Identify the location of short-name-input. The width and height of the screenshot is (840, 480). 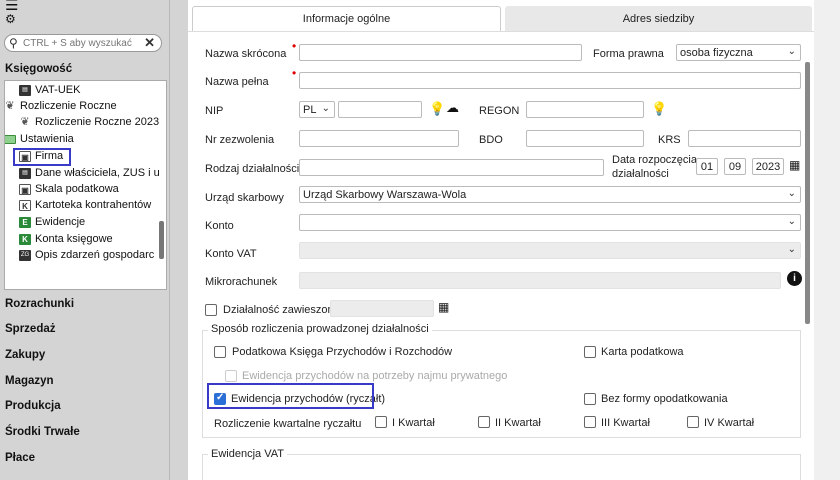
(440, 52).